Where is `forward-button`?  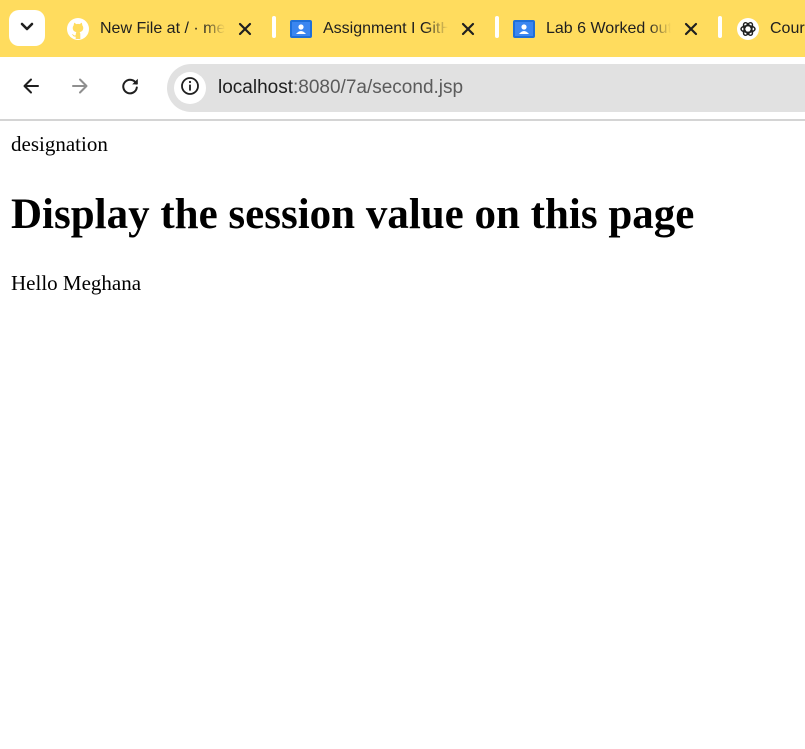 forward-button is located at coordinates (80, 88).